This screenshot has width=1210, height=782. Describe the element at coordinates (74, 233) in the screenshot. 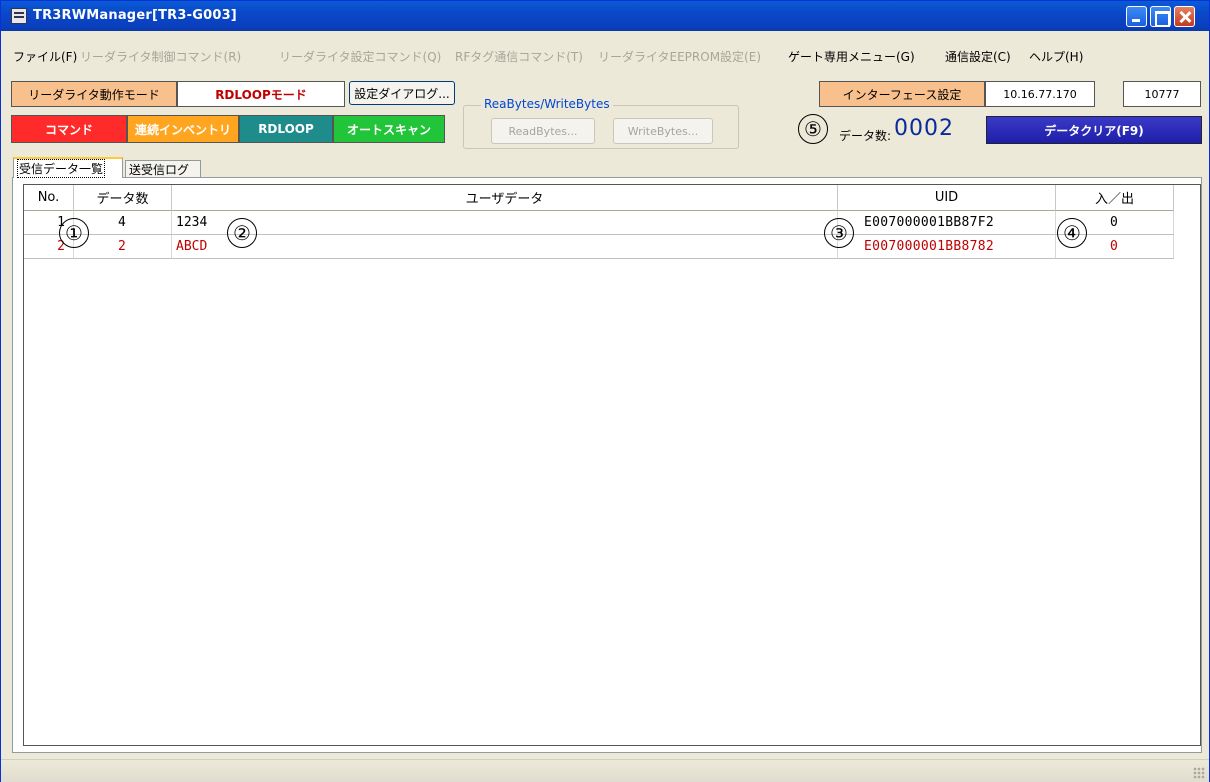

I see `callout-1: ①` at that location.